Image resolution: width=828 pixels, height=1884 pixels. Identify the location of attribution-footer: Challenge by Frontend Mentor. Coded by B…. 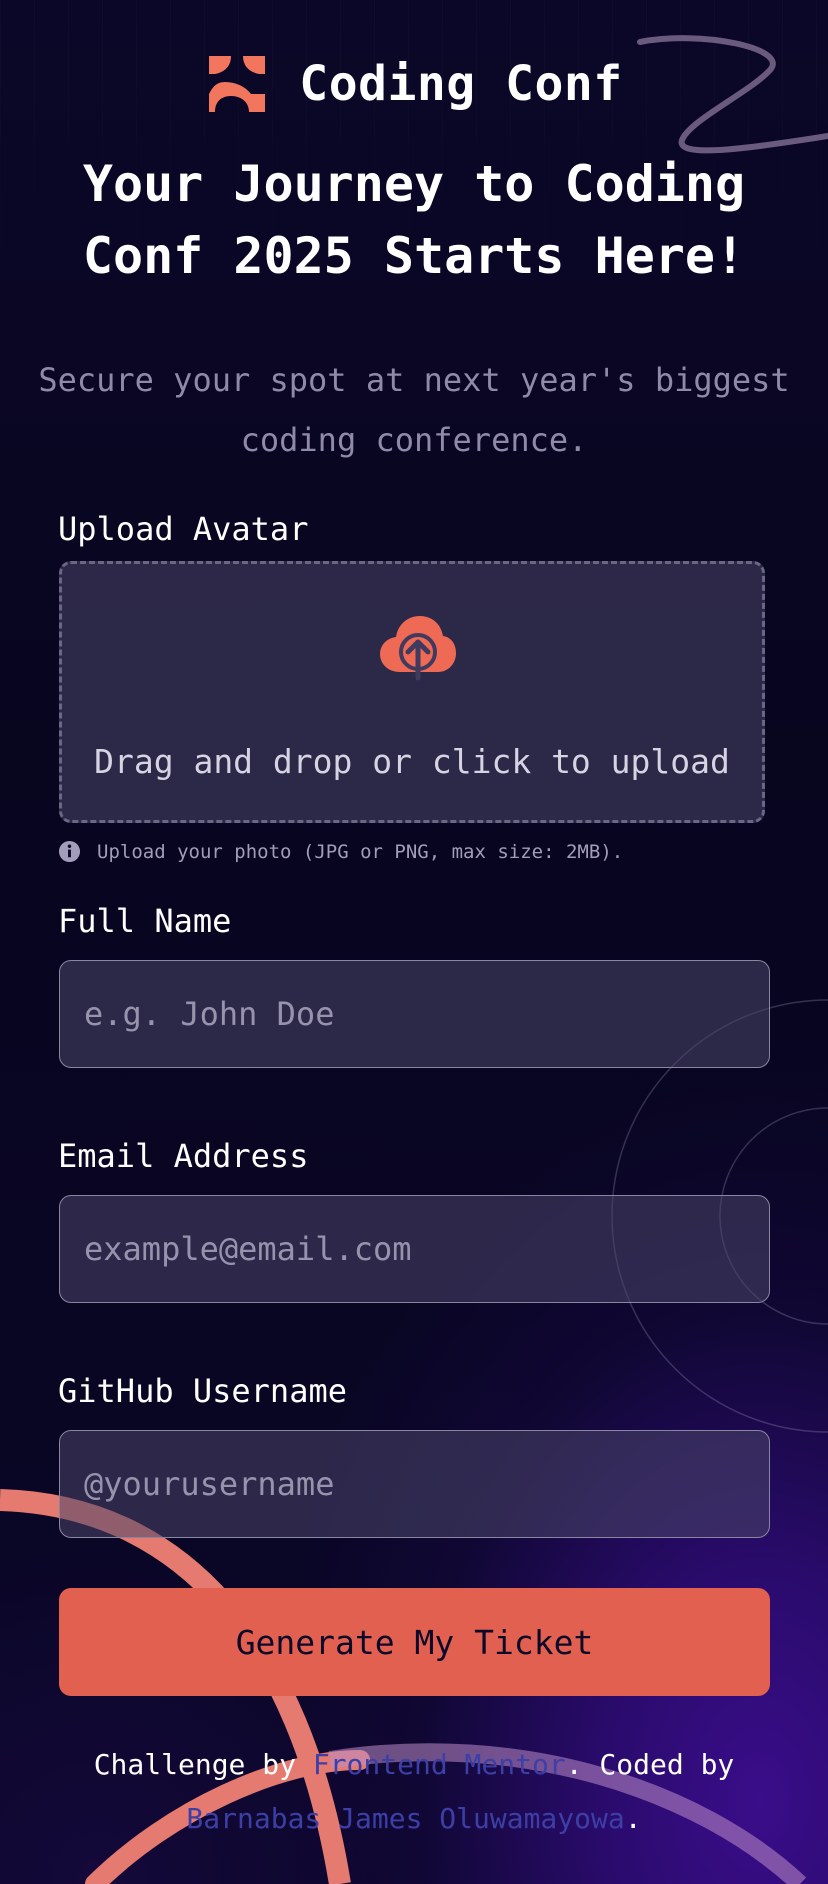
(414, 1792).